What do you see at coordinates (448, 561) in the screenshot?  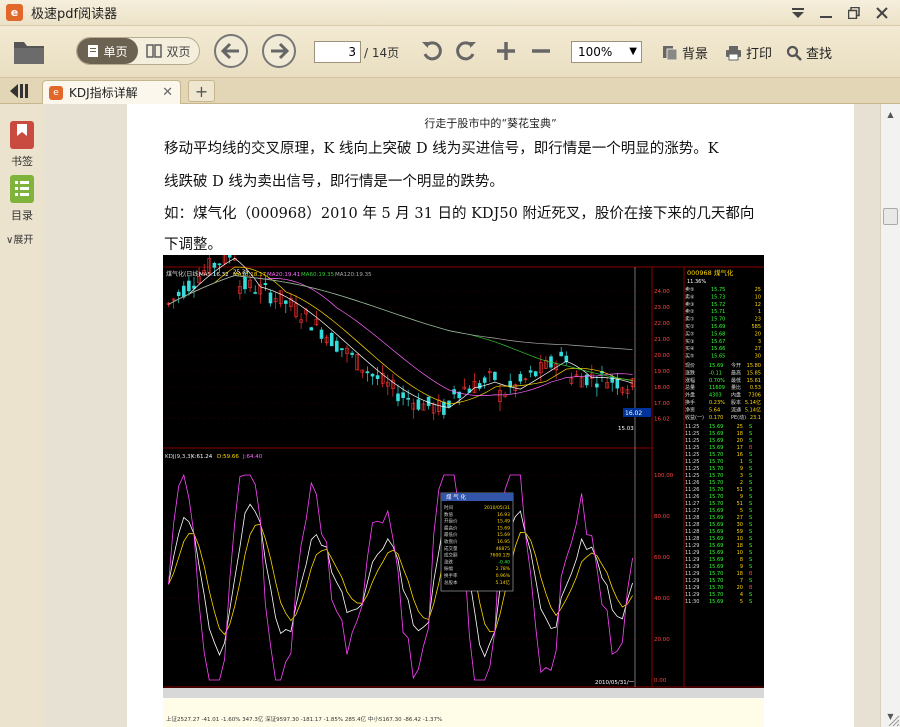 I see `info-box-key: 涨跌` at bounding box center [448, 561].